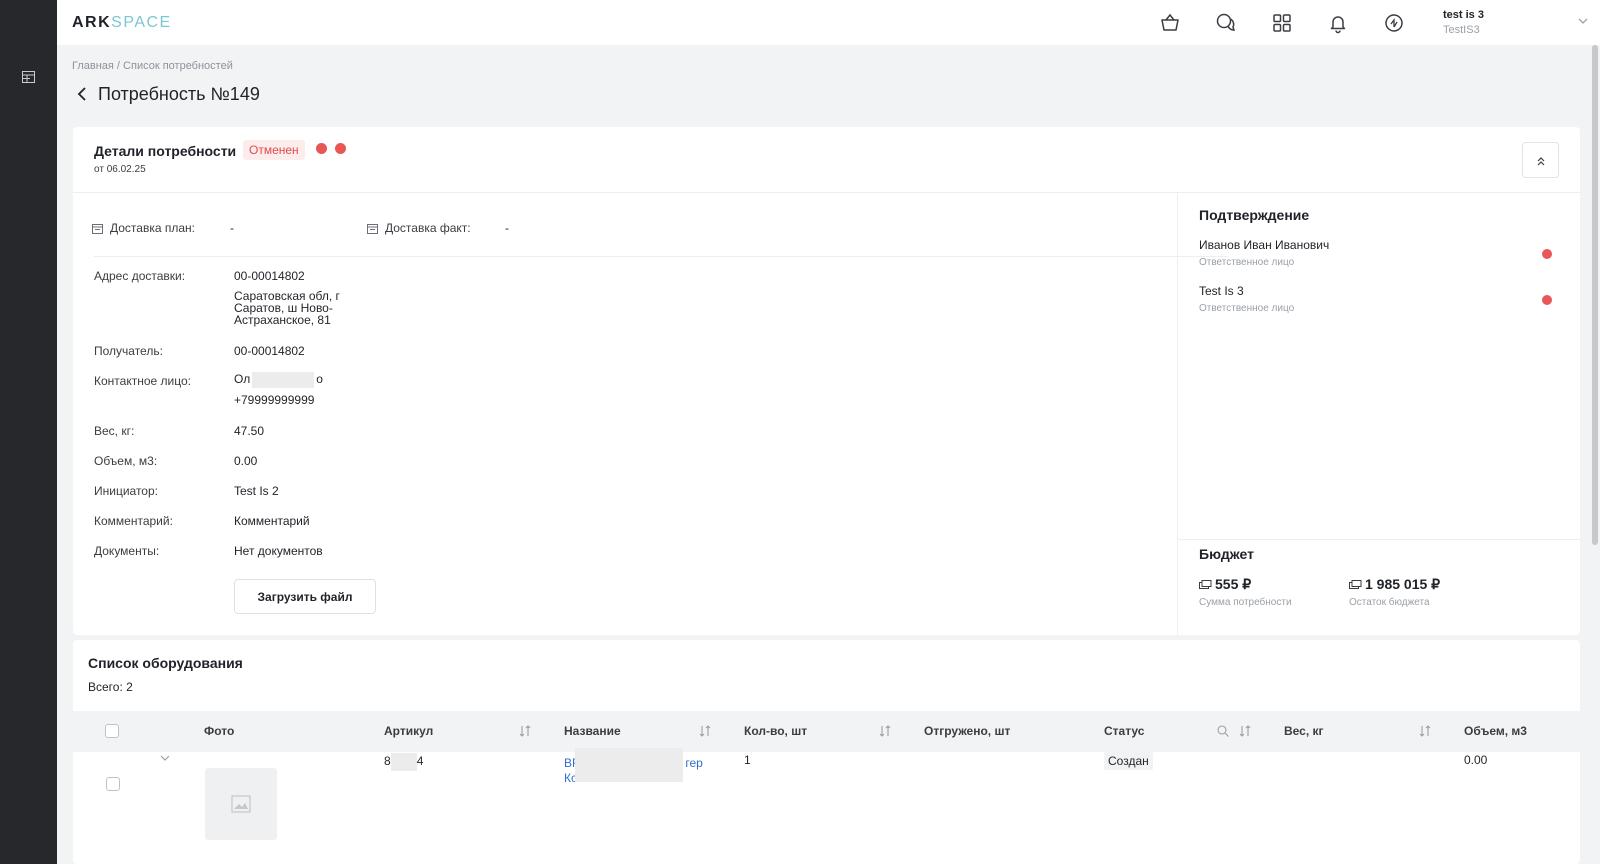 Image resolution: width=1600 pixels, height=864 pixels. Describe the element at coordinates (592, 731) in the screenshot. I see `column-header-name: Название` at that location.